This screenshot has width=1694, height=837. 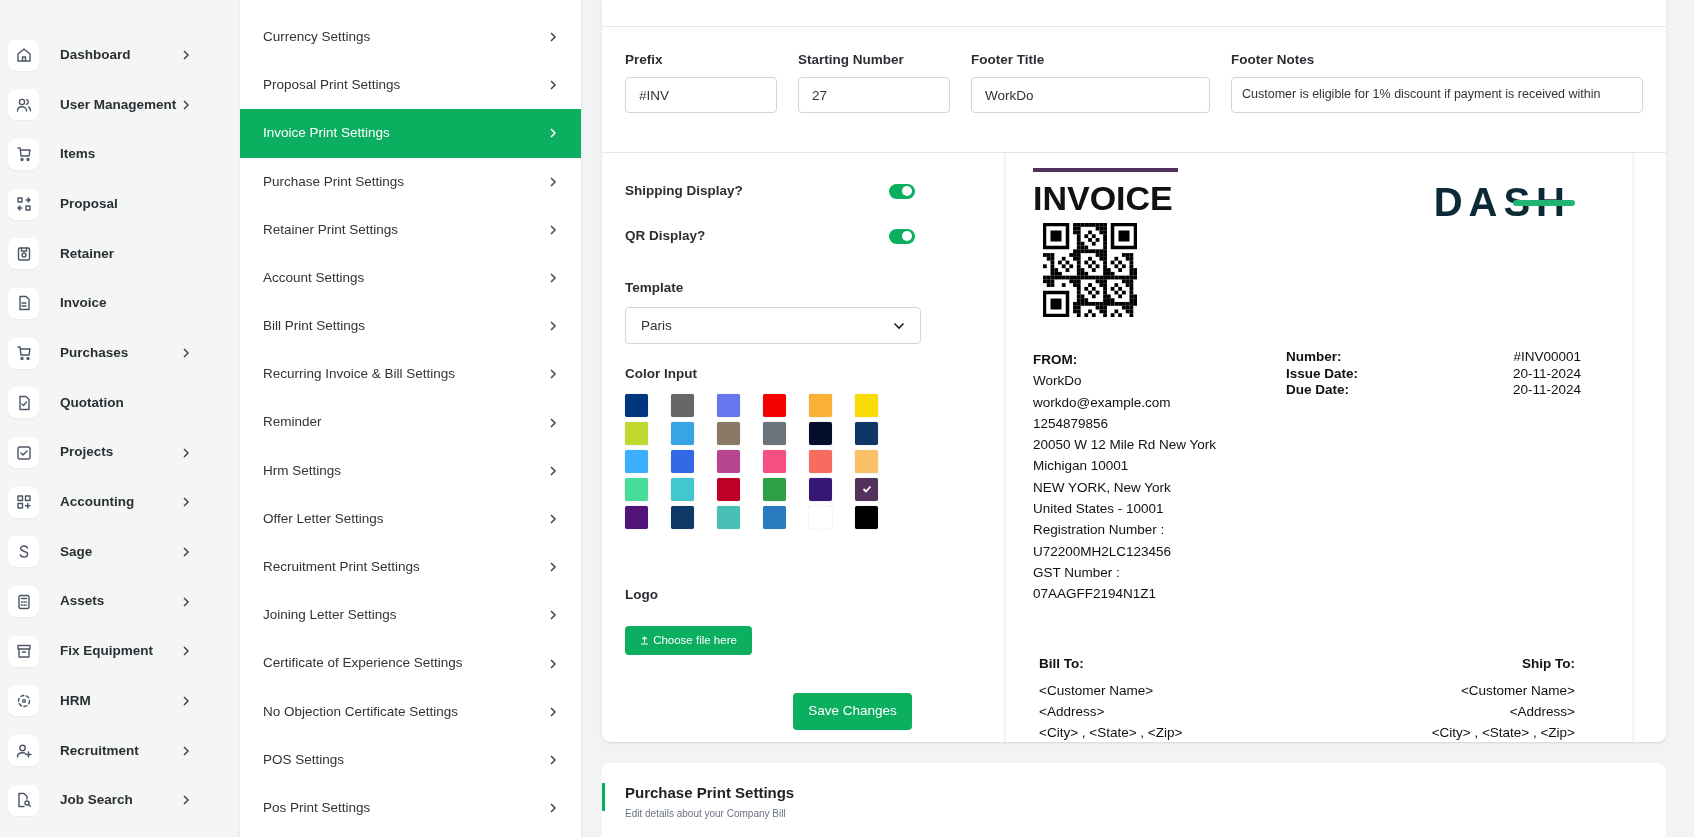 What do you see at coordinates (99, 204) in the screenshot?
I see `sidebar-item: Proposal` at bounding box center [99, 204].